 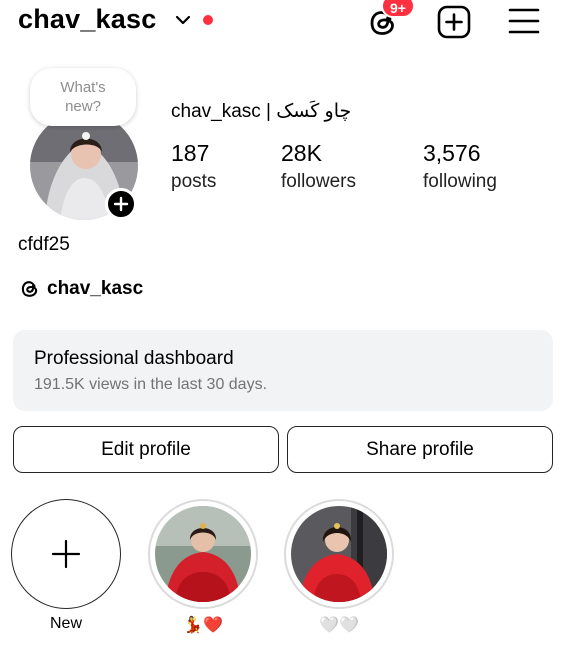 What do you see at coordinates (44, 244) in the screenshot?
I see `bio-text: cfdf25` at bounding box center [44, 244].